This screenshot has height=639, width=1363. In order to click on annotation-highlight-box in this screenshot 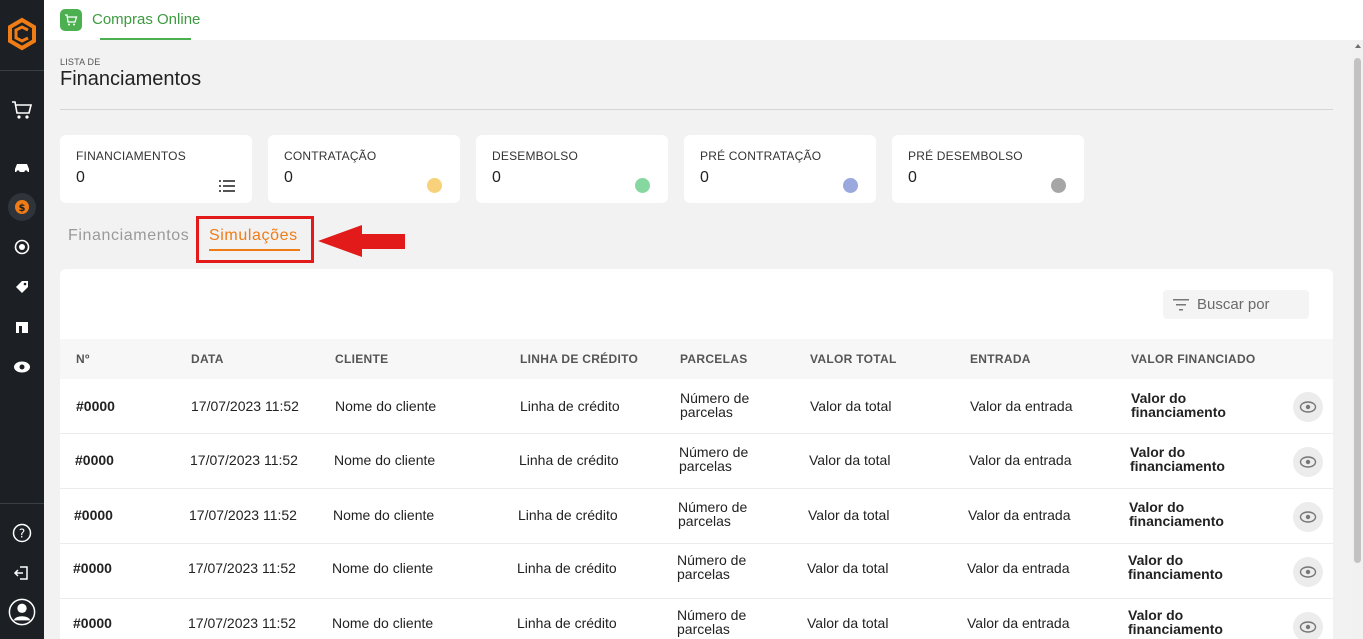, I will do `click(255, 239)`.